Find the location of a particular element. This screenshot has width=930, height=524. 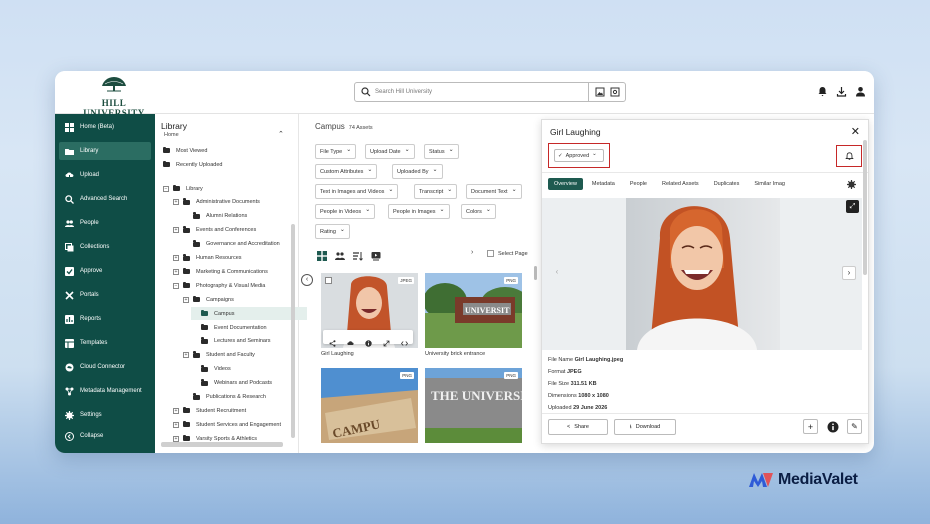

embed-code-icon is located at coordinates (404, 340).